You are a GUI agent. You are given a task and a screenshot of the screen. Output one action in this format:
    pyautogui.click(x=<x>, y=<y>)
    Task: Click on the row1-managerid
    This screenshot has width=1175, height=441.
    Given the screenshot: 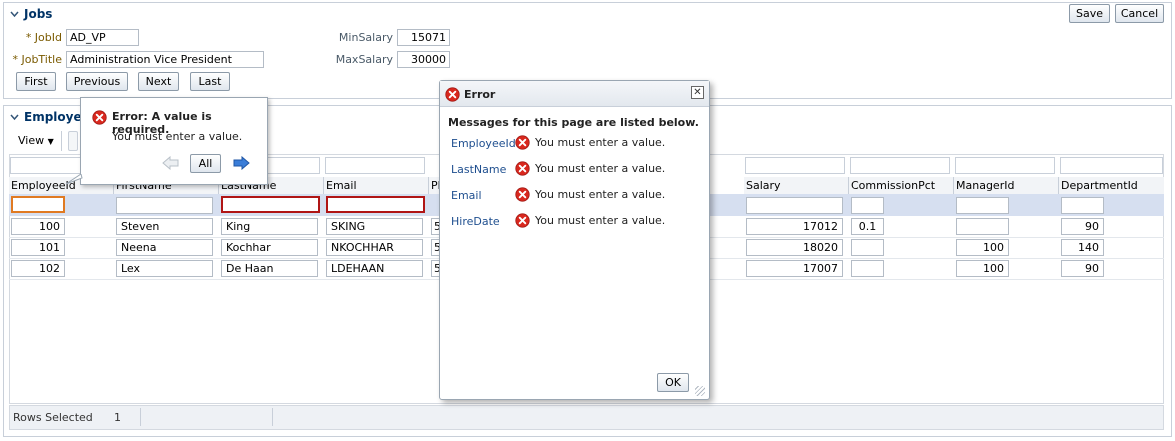 What is the action you would take?
    pyautogui.click(x=982, y=226)
    